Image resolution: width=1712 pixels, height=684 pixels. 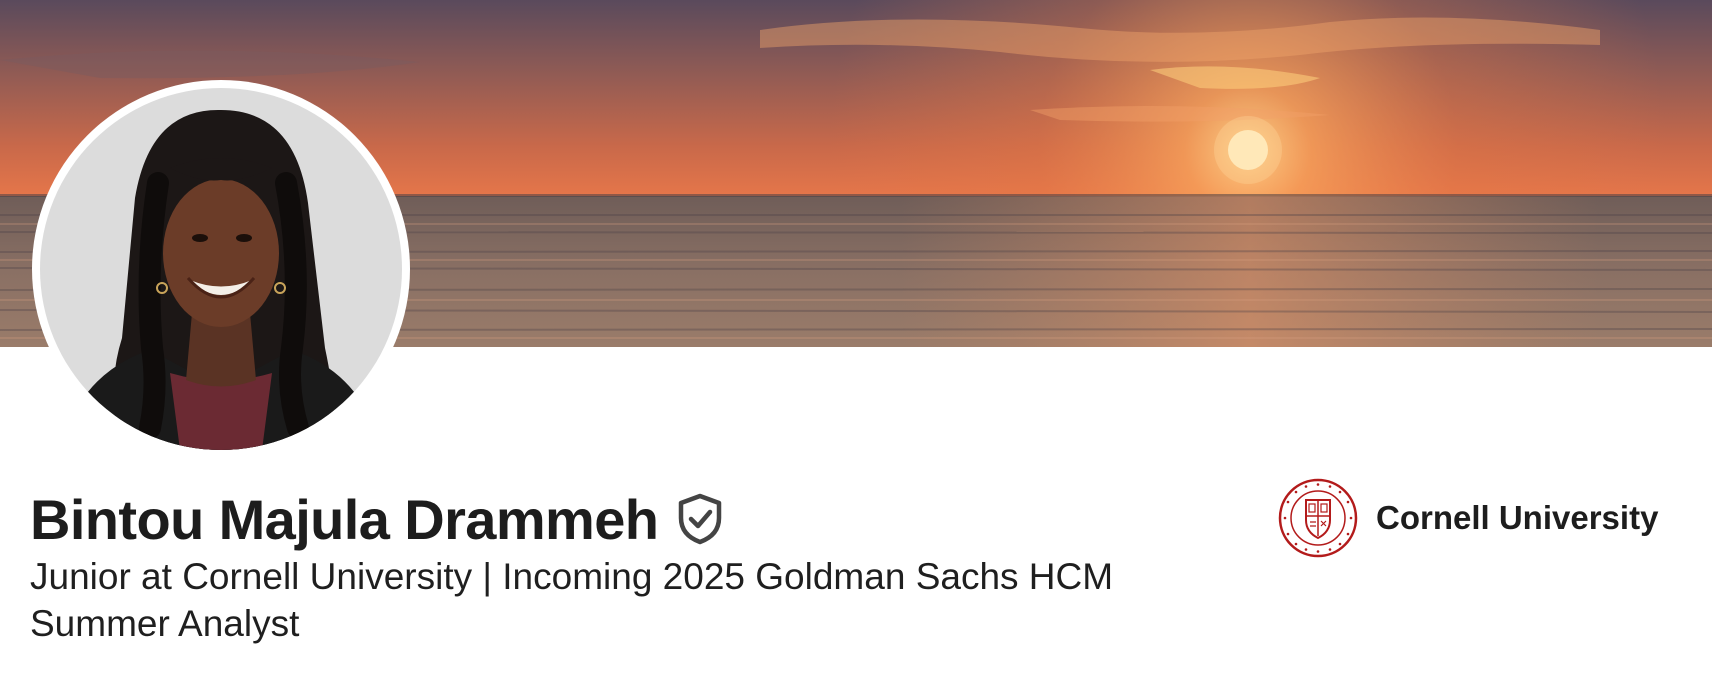 I want to click on name-row: Bintou Majula Drammeh, so click(x=377, y=519).